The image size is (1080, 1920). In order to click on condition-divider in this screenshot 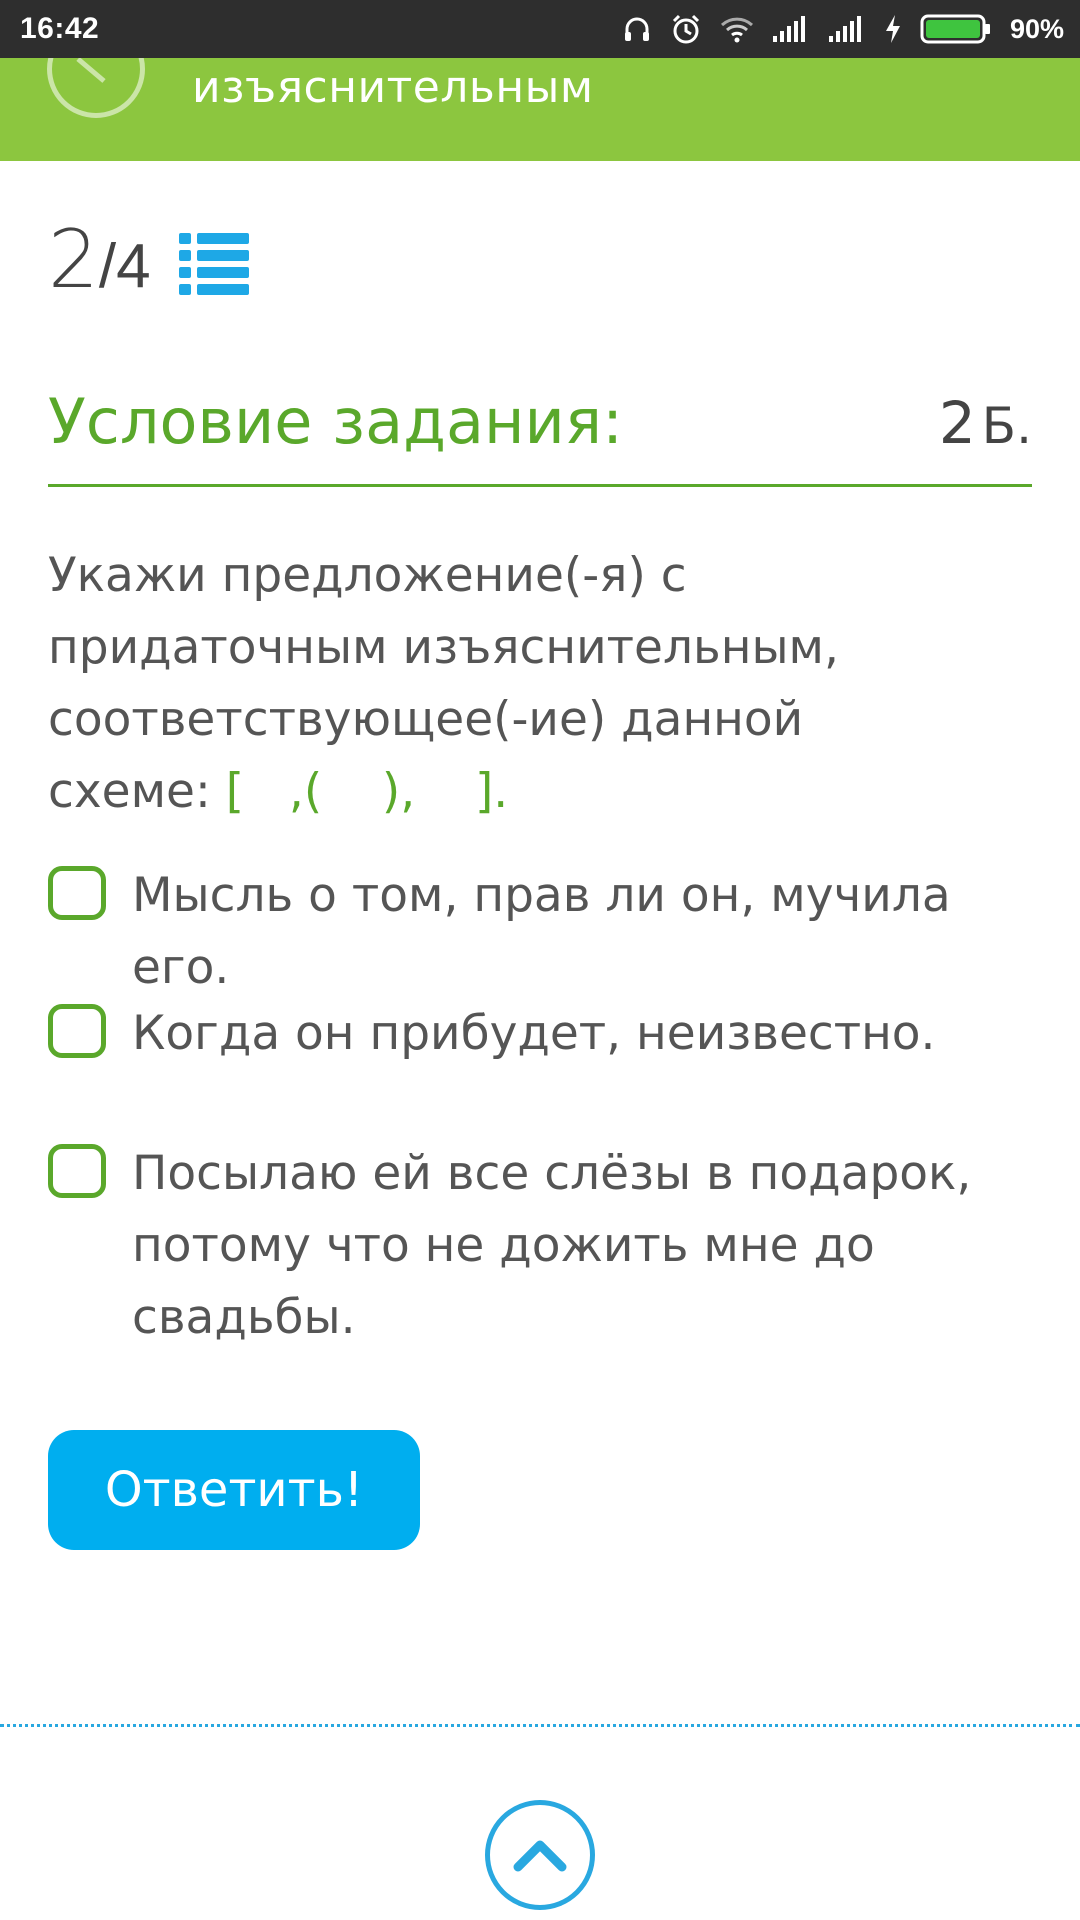, I will do `click(540, 485)`.